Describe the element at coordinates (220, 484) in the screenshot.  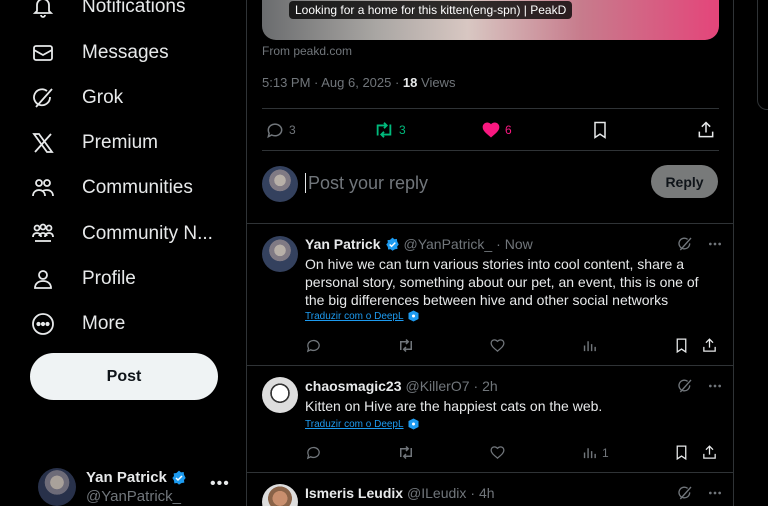
I see `more-dots-icon: •••` at that location.